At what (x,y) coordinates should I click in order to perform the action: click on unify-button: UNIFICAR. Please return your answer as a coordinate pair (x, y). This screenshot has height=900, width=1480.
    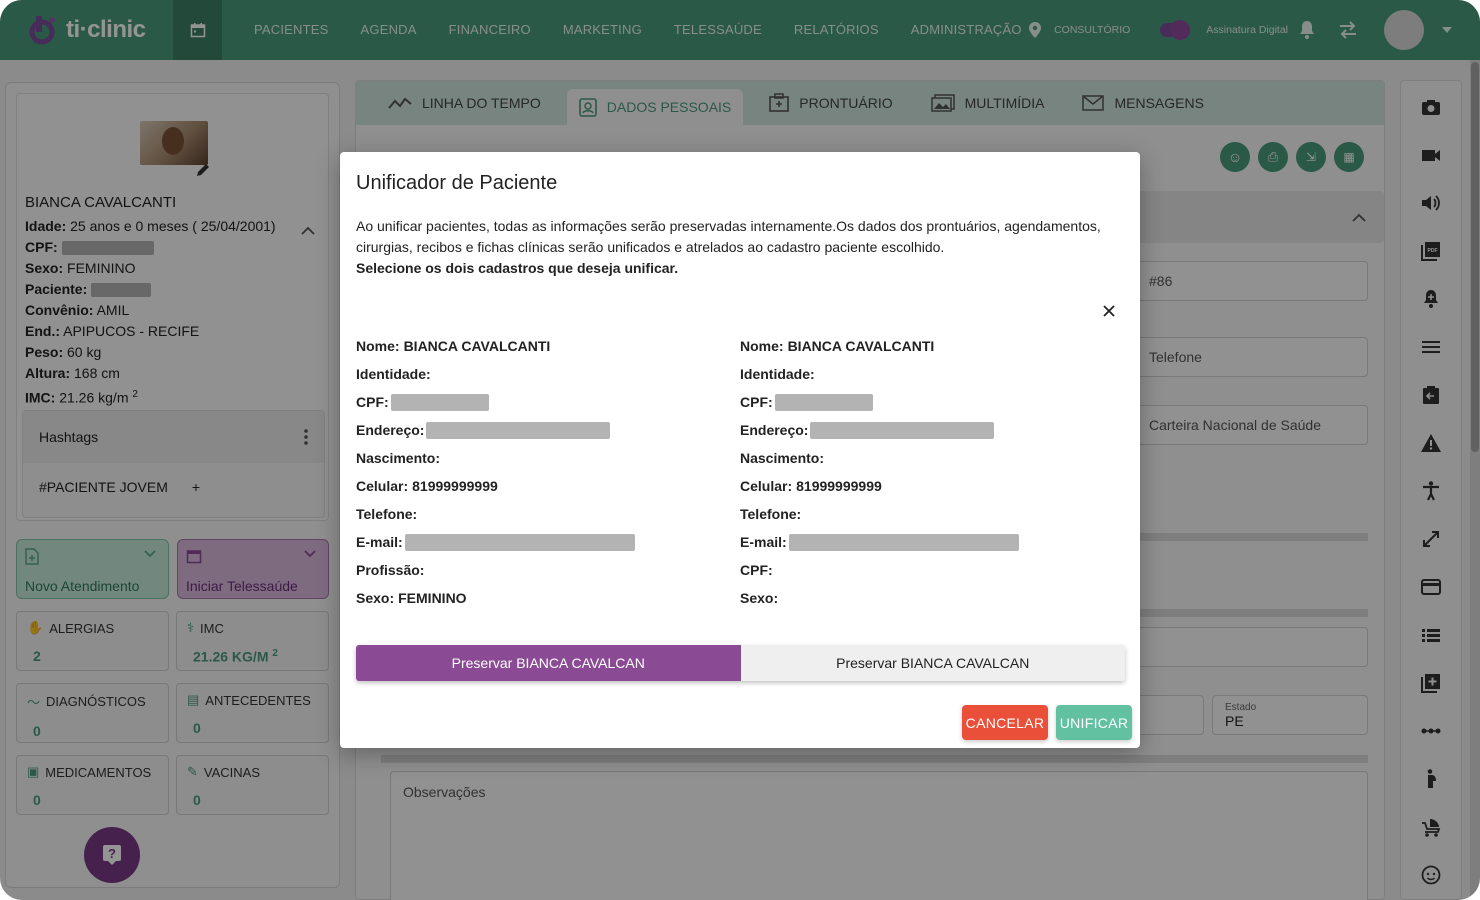
    Looking at the image, I should click on (1094, 722).